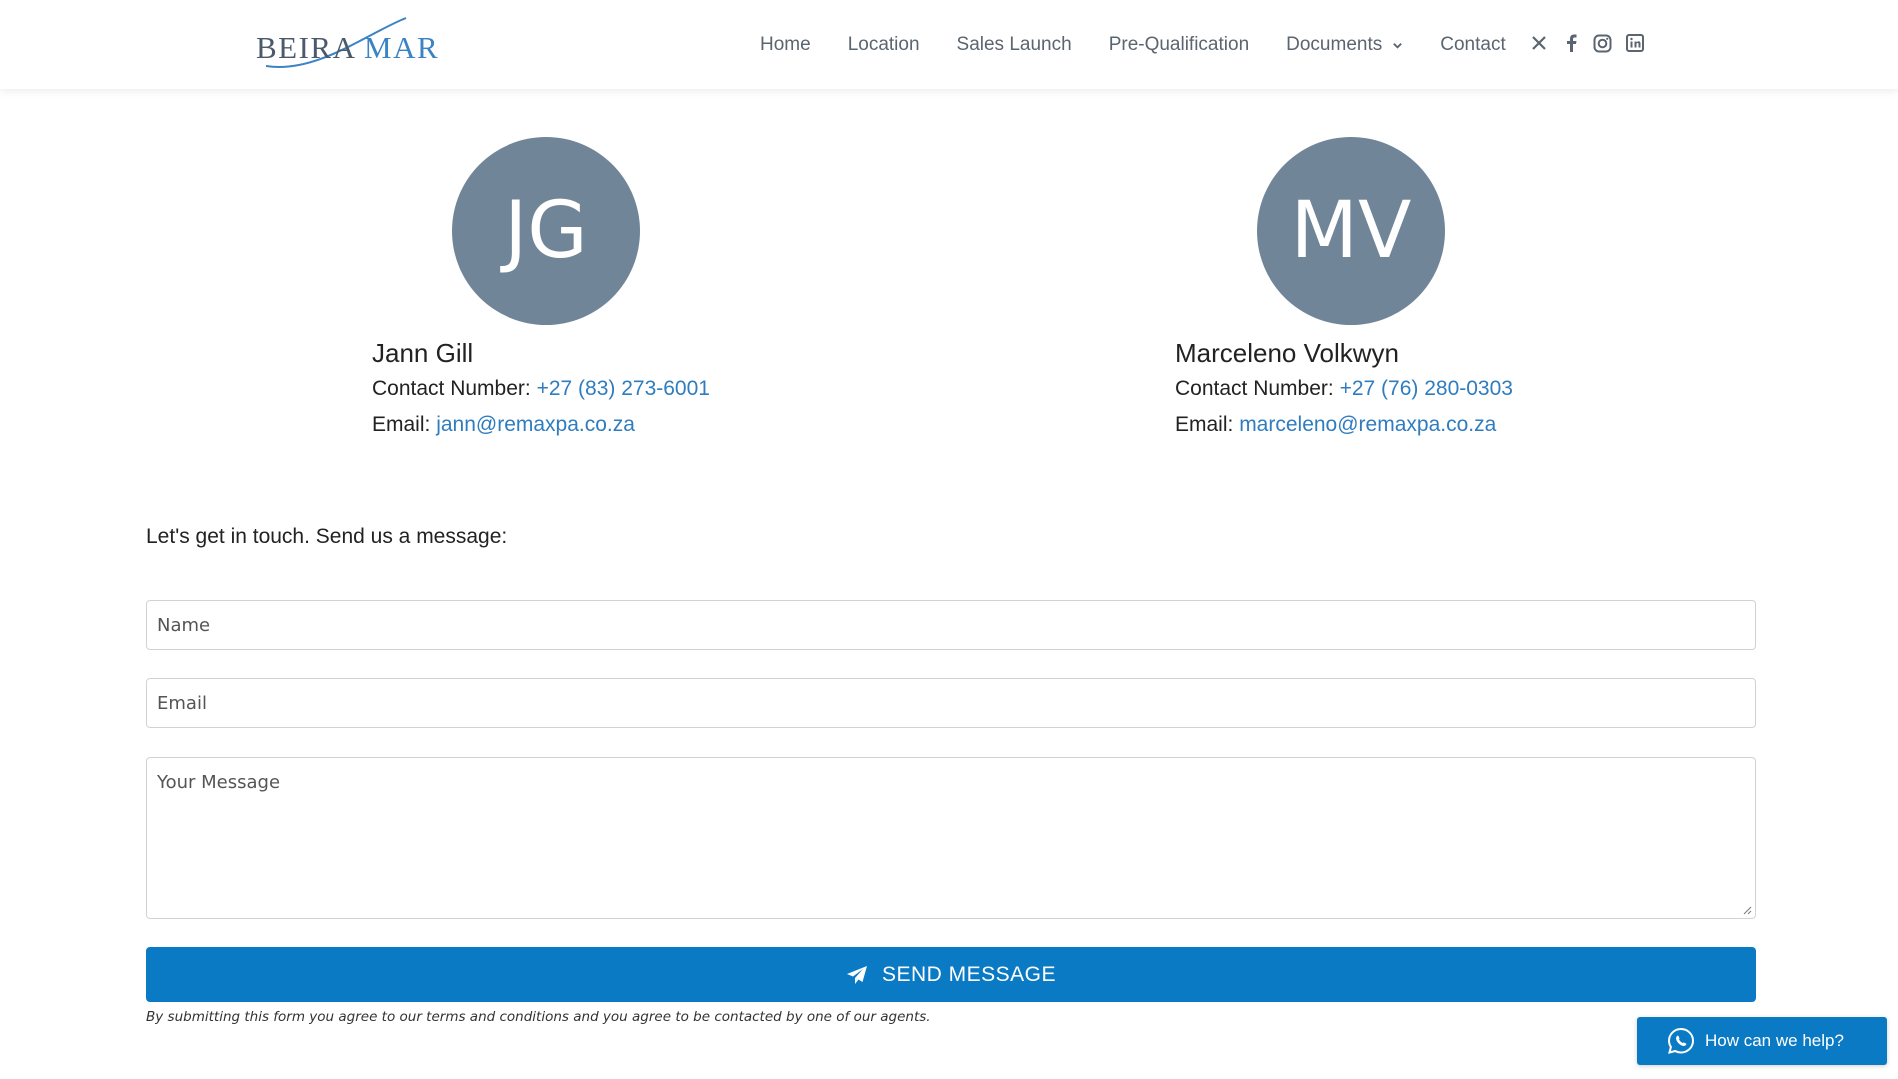  I want to click on agent-name: Jann Gill, so click(423, 353).